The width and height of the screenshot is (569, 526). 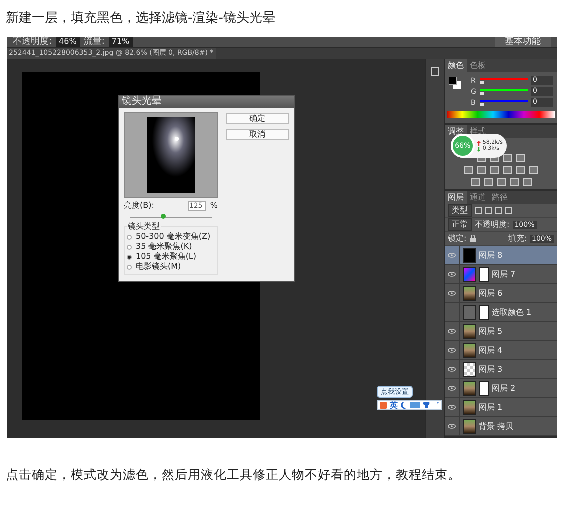 I want to click on group-title: 镜头类型, so click(x=144, y=226).